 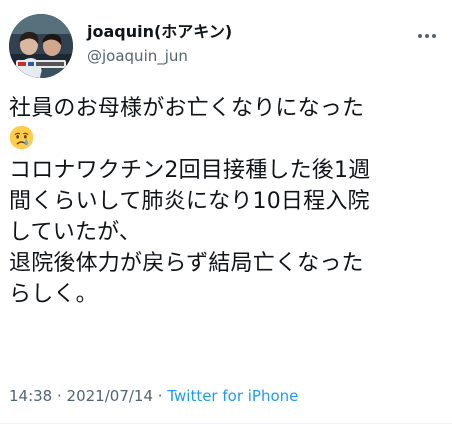 I want to click on tweet-line: 社員のお母様がお亡くなりになった, so click(x=187, y=108).